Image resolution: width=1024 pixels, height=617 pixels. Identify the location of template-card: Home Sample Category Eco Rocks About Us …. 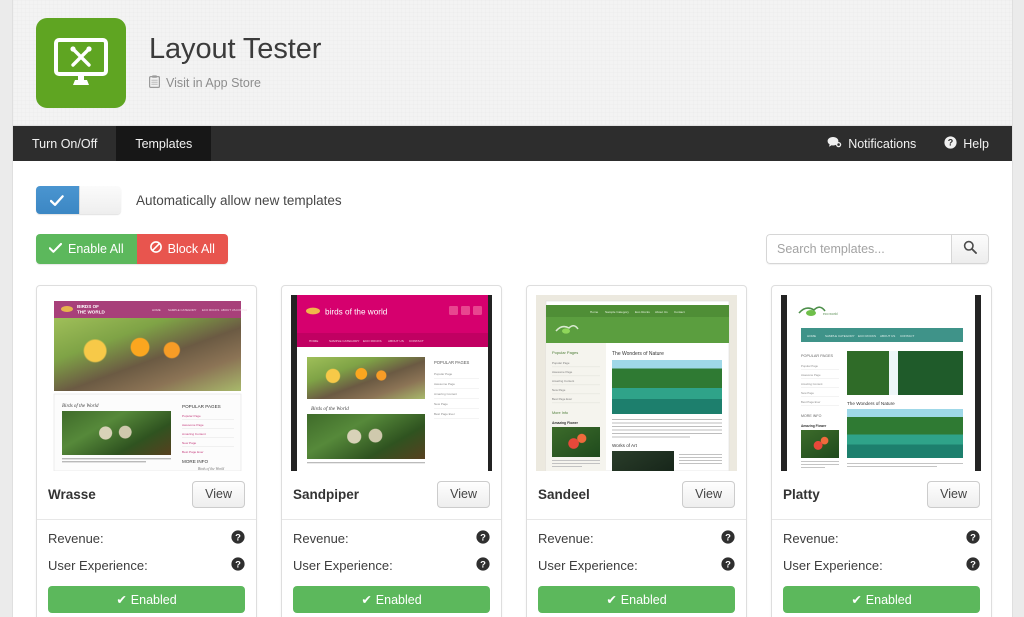
(636, 451).